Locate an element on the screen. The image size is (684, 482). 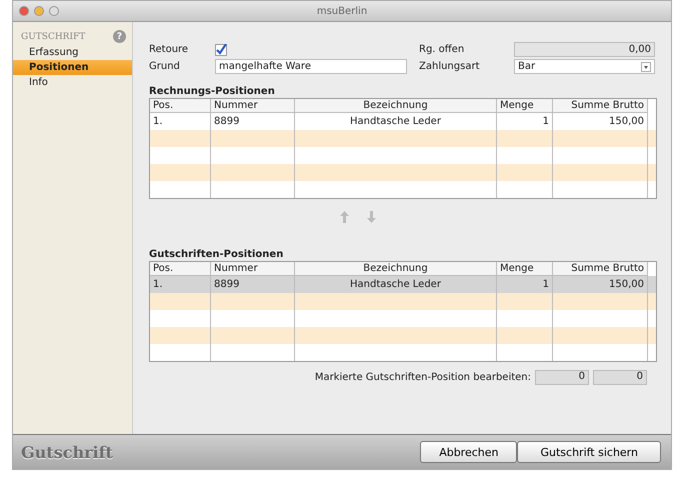
footer-title: Gutschrift is located at coordinates (67, 452).